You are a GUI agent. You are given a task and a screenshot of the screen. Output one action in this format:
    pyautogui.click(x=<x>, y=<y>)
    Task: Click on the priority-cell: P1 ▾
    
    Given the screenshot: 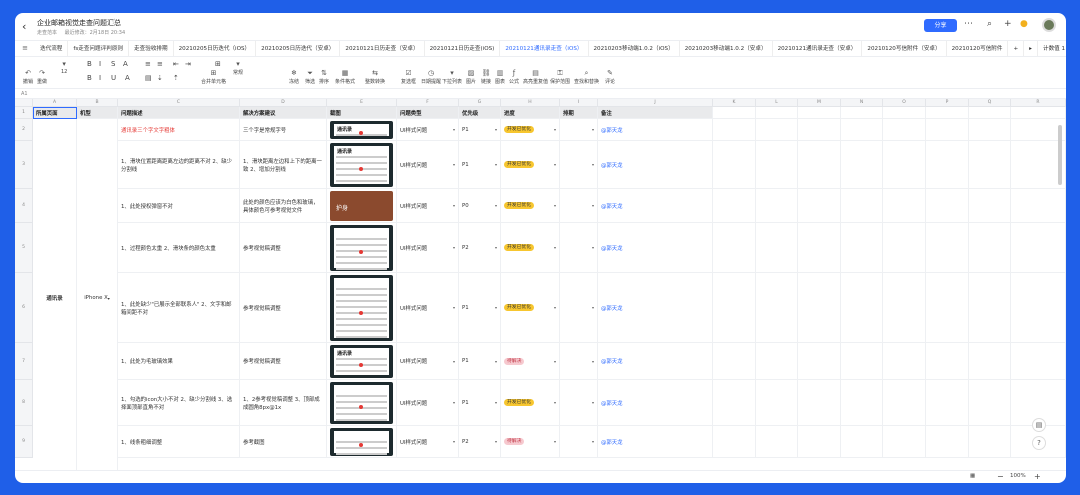 What is the action you would take?
    pyautogui.click(x=480, y=308)
    